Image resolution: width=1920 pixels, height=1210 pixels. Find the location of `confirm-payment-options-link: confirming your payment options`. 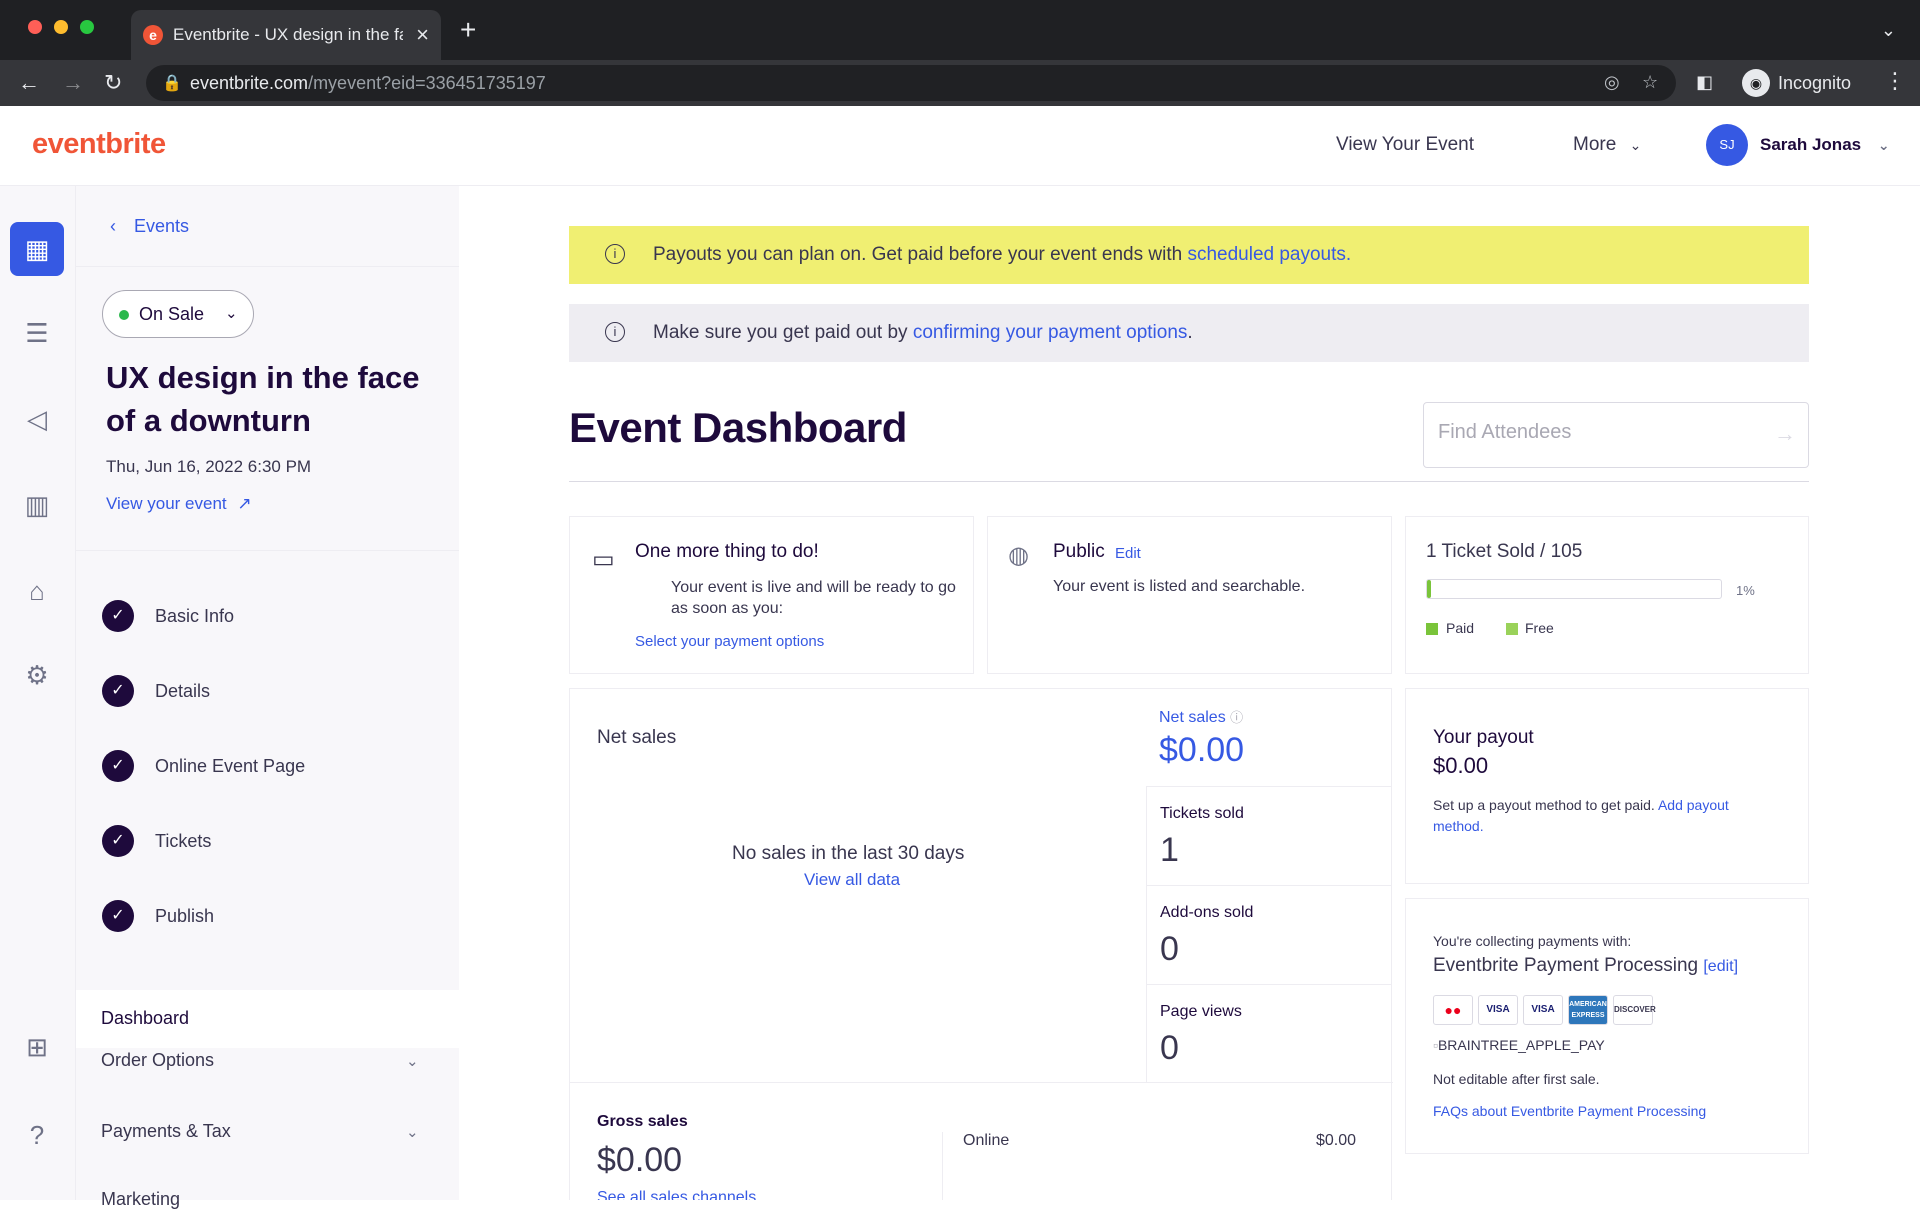

confirm-payment-options-link: confirming your payment options is located at coordinates (1050, 332).